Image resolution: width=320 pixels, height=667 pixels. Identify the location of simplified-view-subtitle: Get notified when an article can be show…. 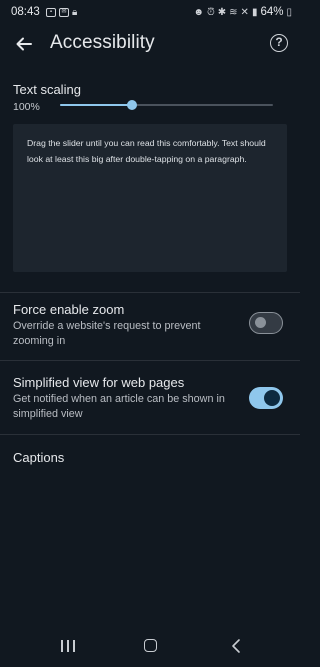
(119, 406).